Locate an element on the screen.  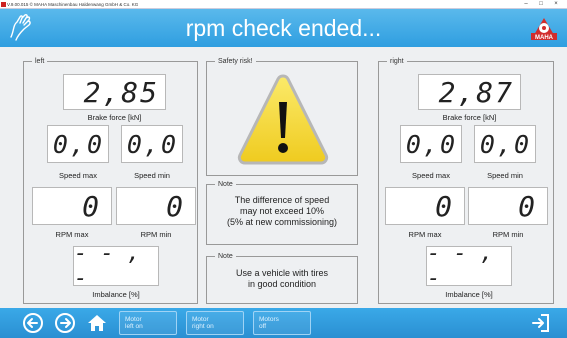
minimize-button: – is located at coordinates (526, 4).